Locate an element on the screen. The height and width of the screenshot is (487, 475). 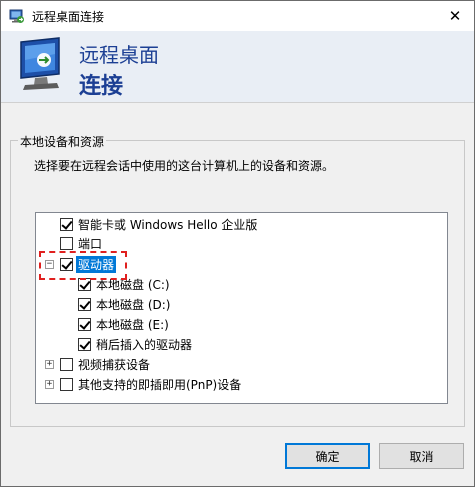
header-banner: 远程桌面 连接 is located at coordinates (237, 67).